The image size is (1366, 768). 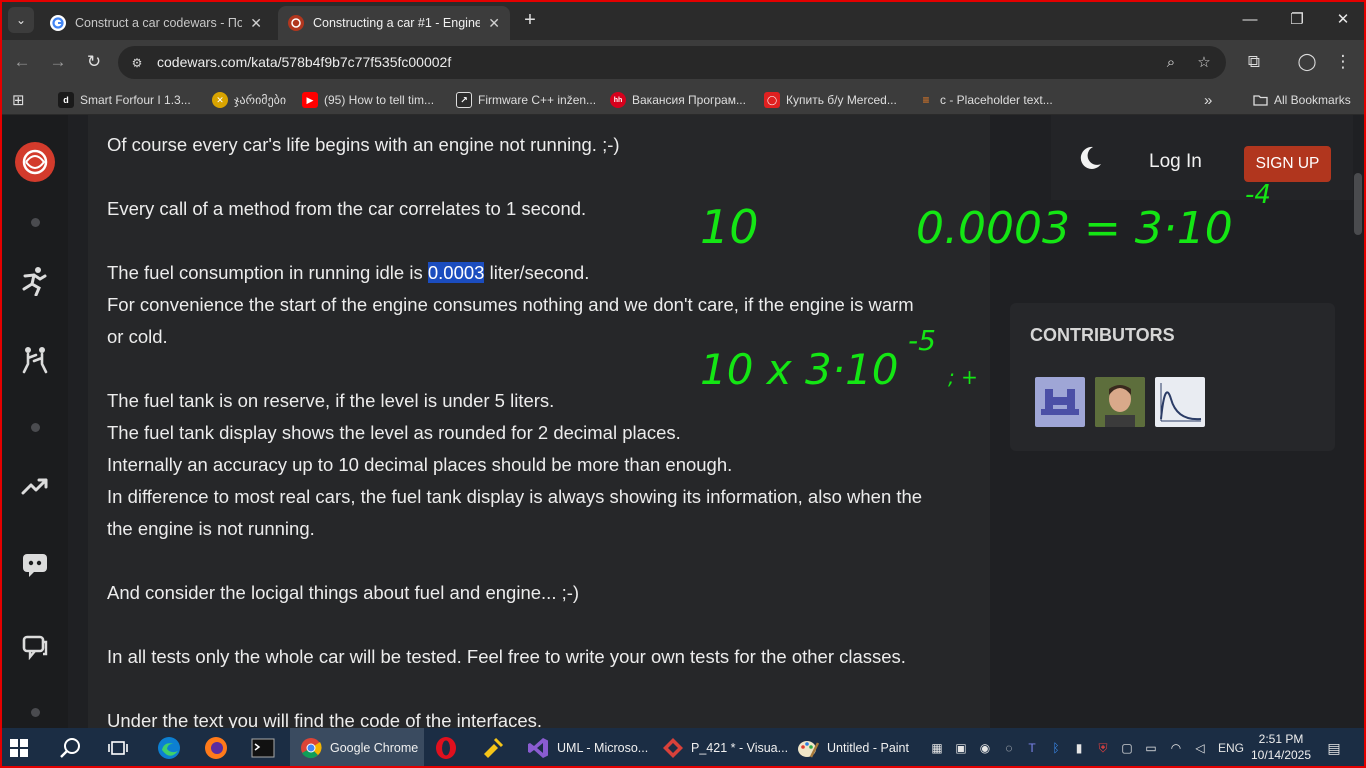 I want to click on notifications-icon: ▤, so click(x=1334, y=748).